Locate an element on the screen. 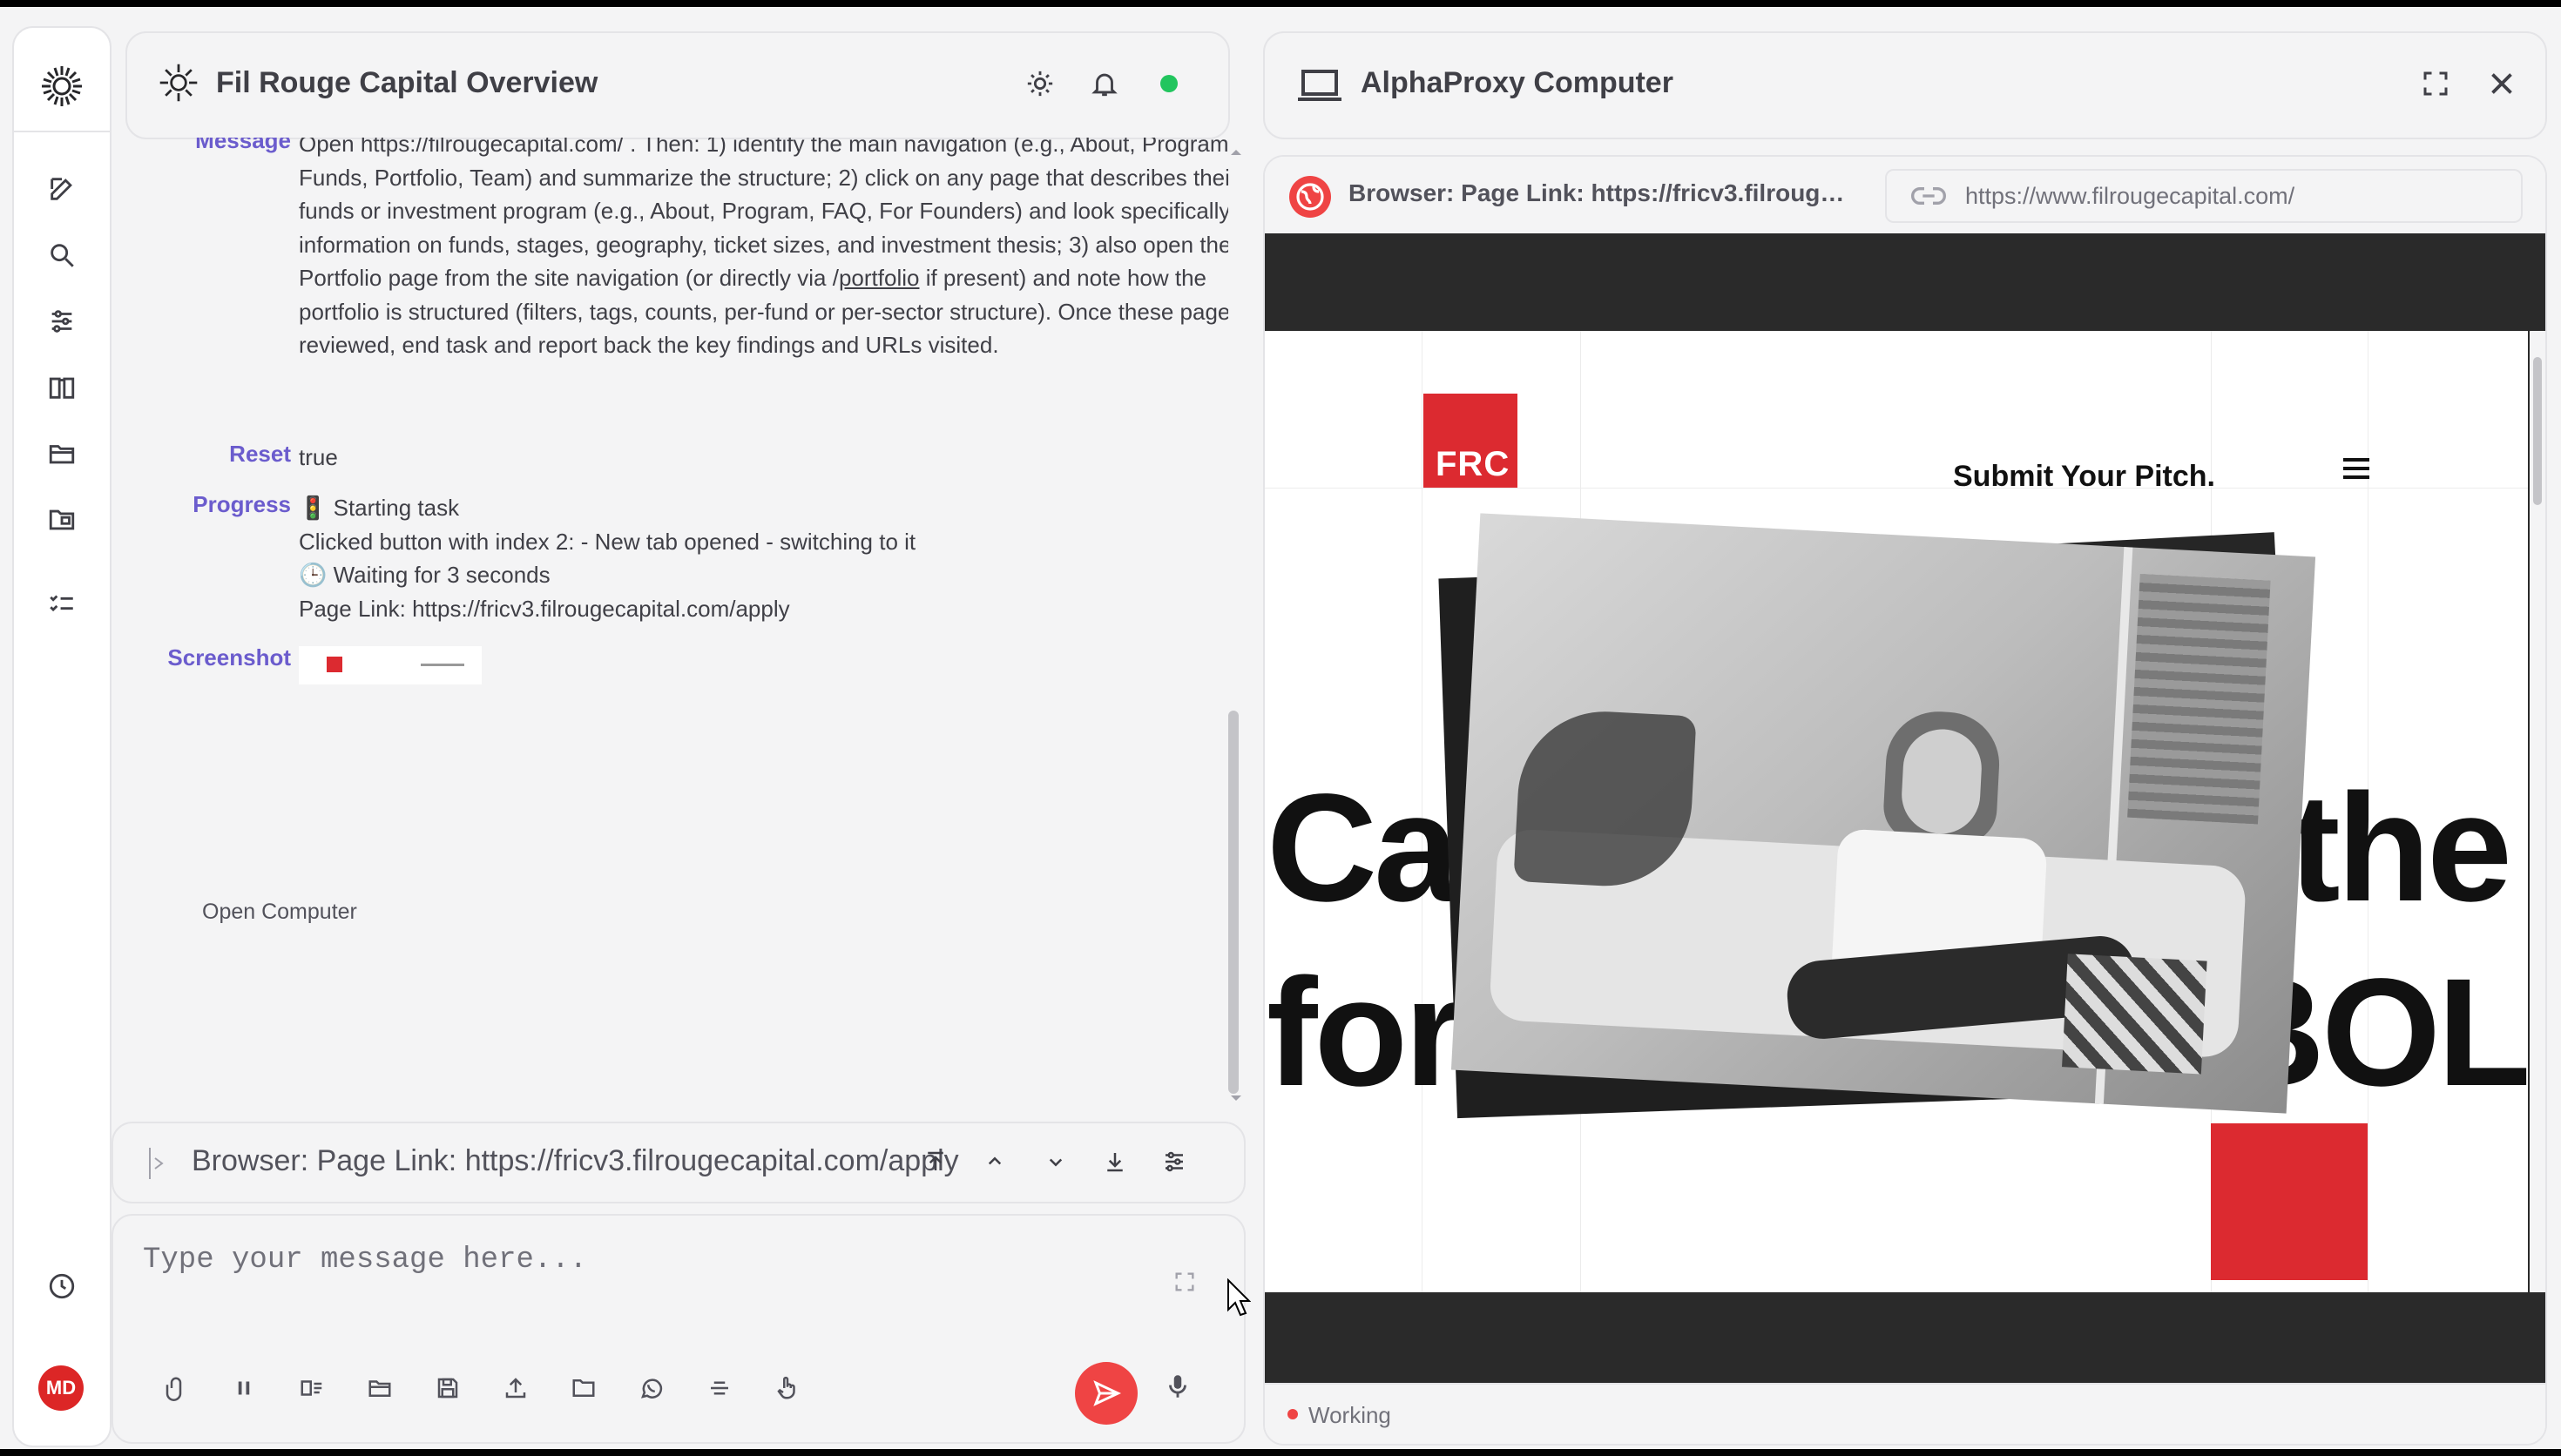 The image size is (2561, 1456). chevron-up-icon is located at coordinates (995, 1162).